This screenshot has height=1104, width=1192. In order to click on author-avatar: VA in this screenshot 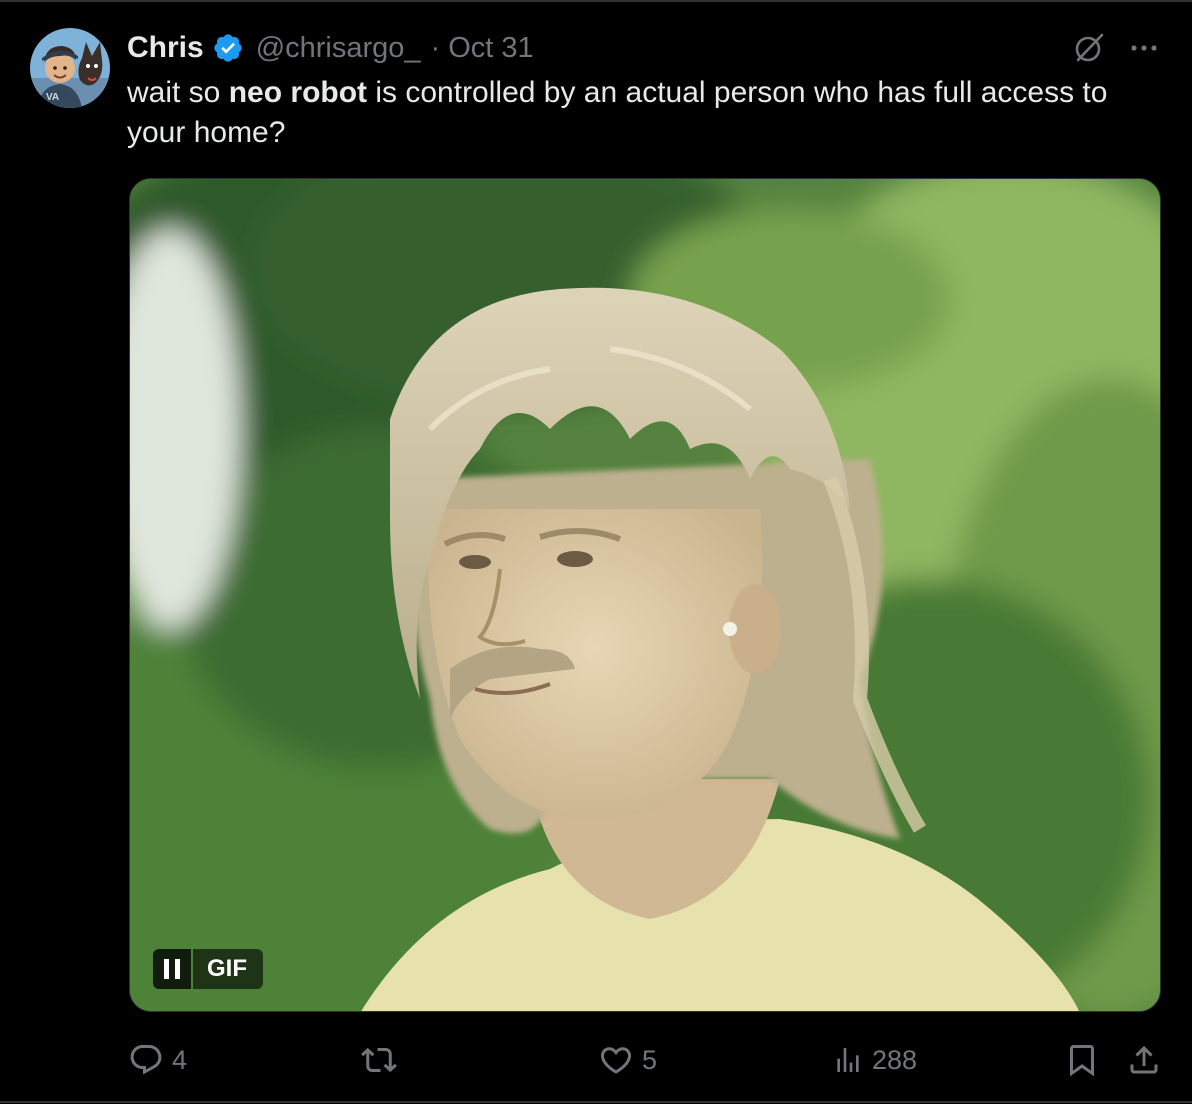, I will do `click(70, 68)`.